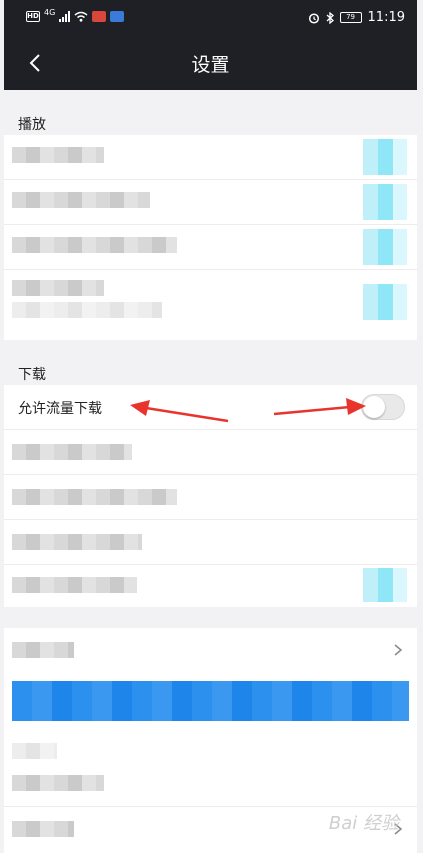  Describe the element at coordinates (99, 16) in the screenshot. I see `app-notification-icon` at that location.